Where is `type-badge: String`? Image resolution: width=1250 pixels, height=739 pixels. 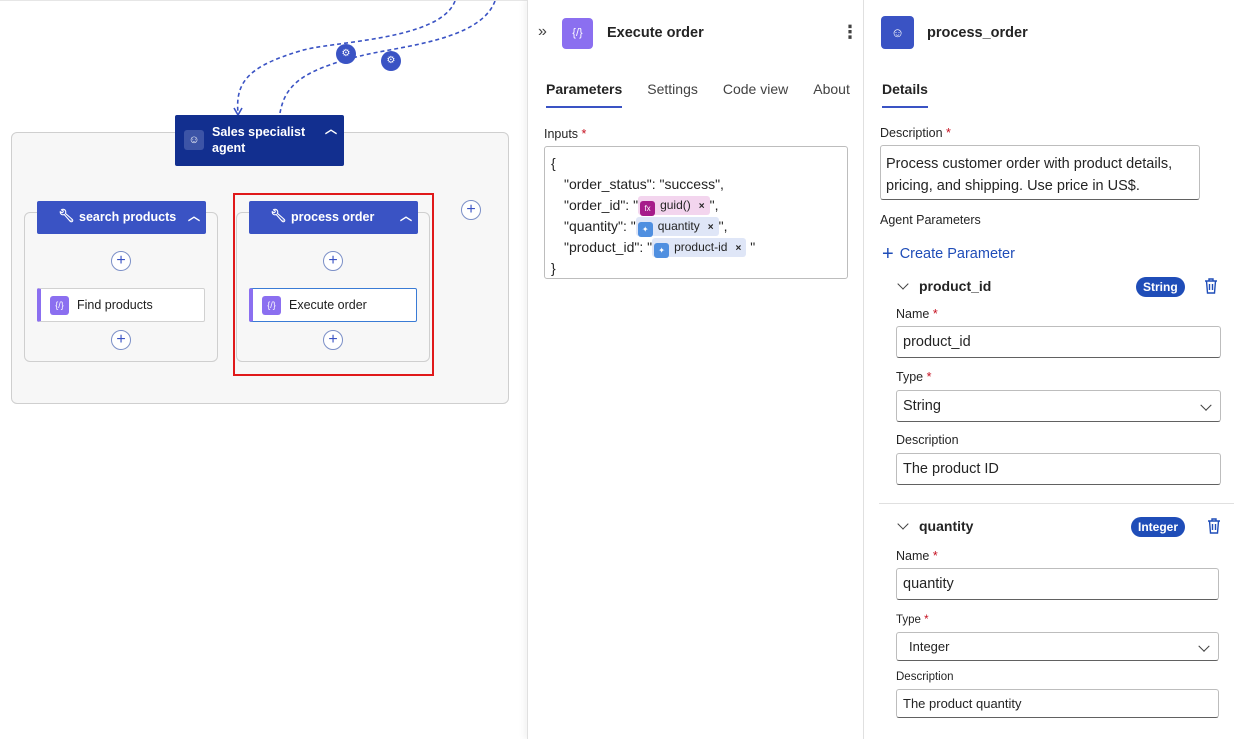
type-badge: String is located at coordinates (1160, 287).